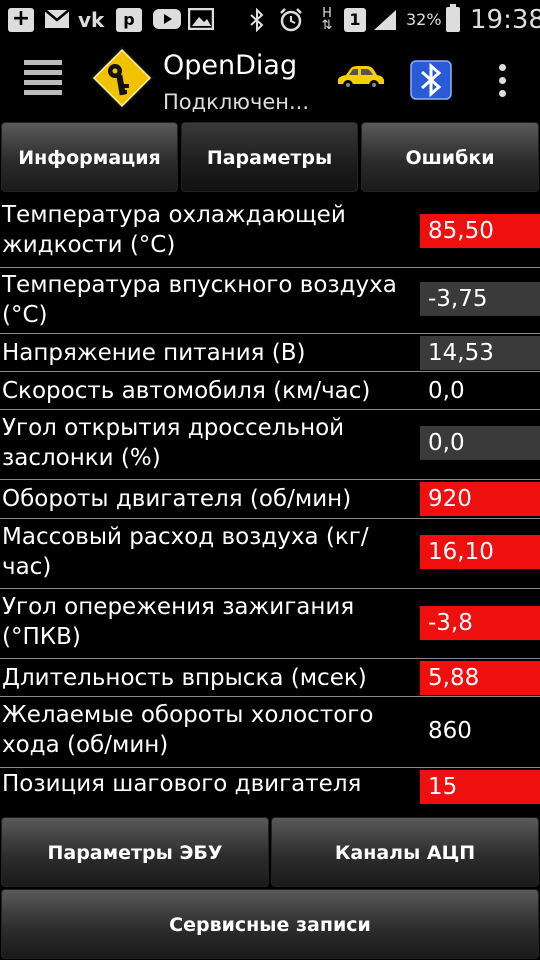  What do you see at coordinates (503, 81) in the screenshot?
I see `overflow-menu-icon` at bounding box center [503, 81].